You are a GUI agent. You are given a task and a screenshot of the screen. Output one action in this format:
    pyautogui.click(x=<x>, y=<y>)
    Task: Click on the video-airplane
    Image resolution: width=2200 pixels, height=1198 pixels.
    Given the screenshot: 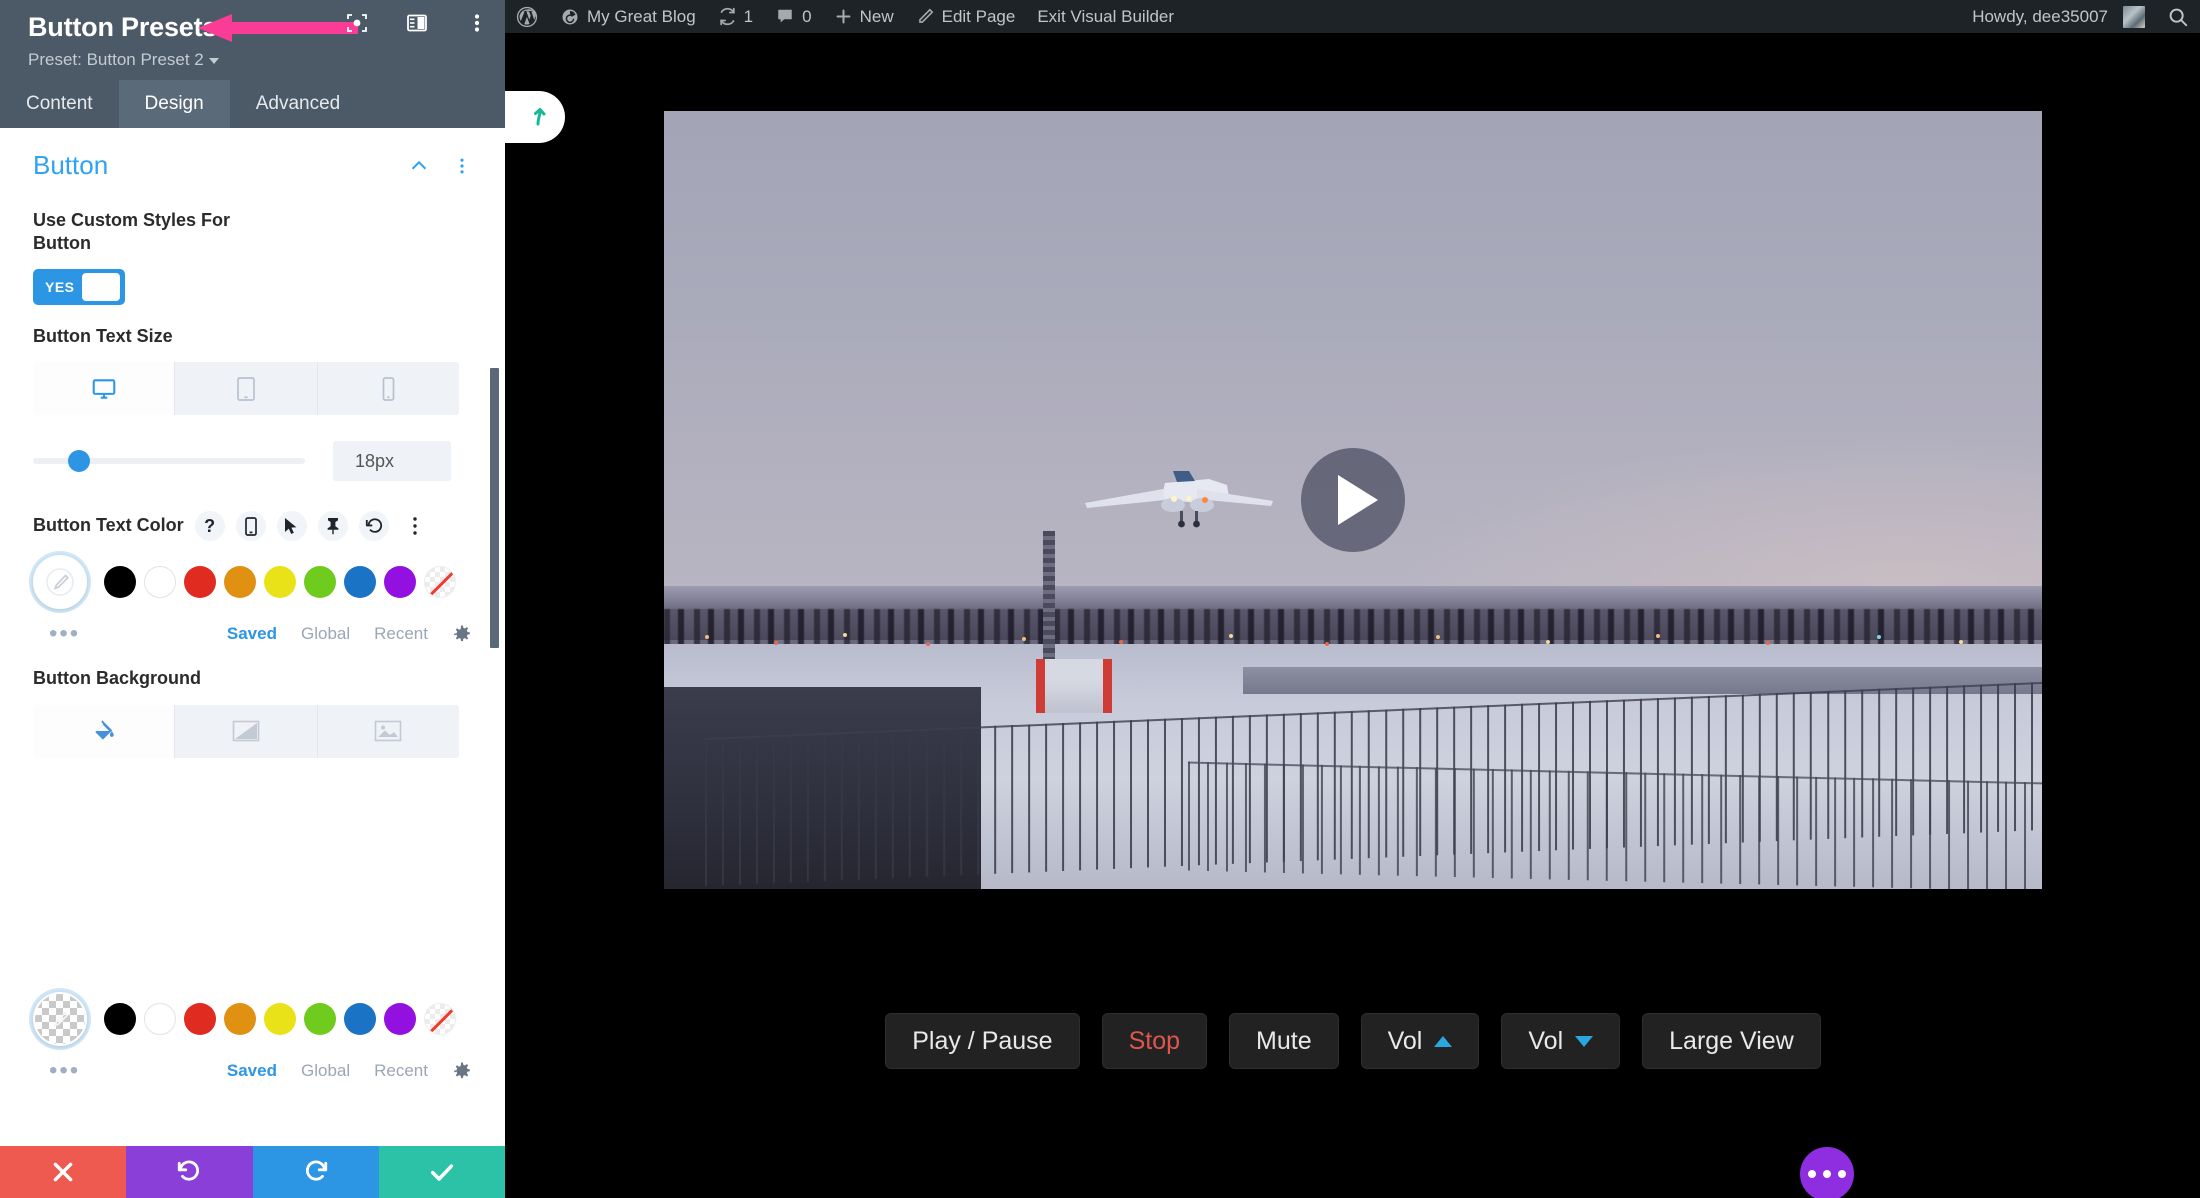 What is the action you would take?
    pyautogui.click(x=1179, y=499)
    